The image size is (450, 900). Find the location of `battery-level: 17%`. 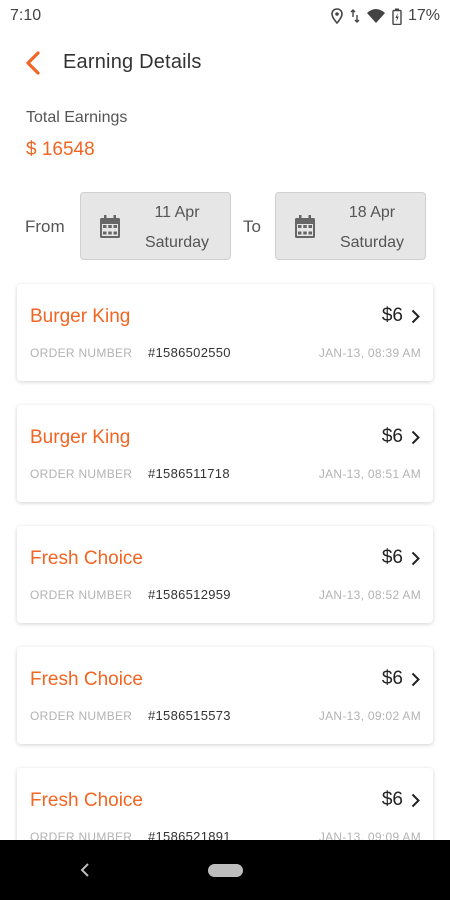

battery-level: 17% is located at coordinates (423, 15).